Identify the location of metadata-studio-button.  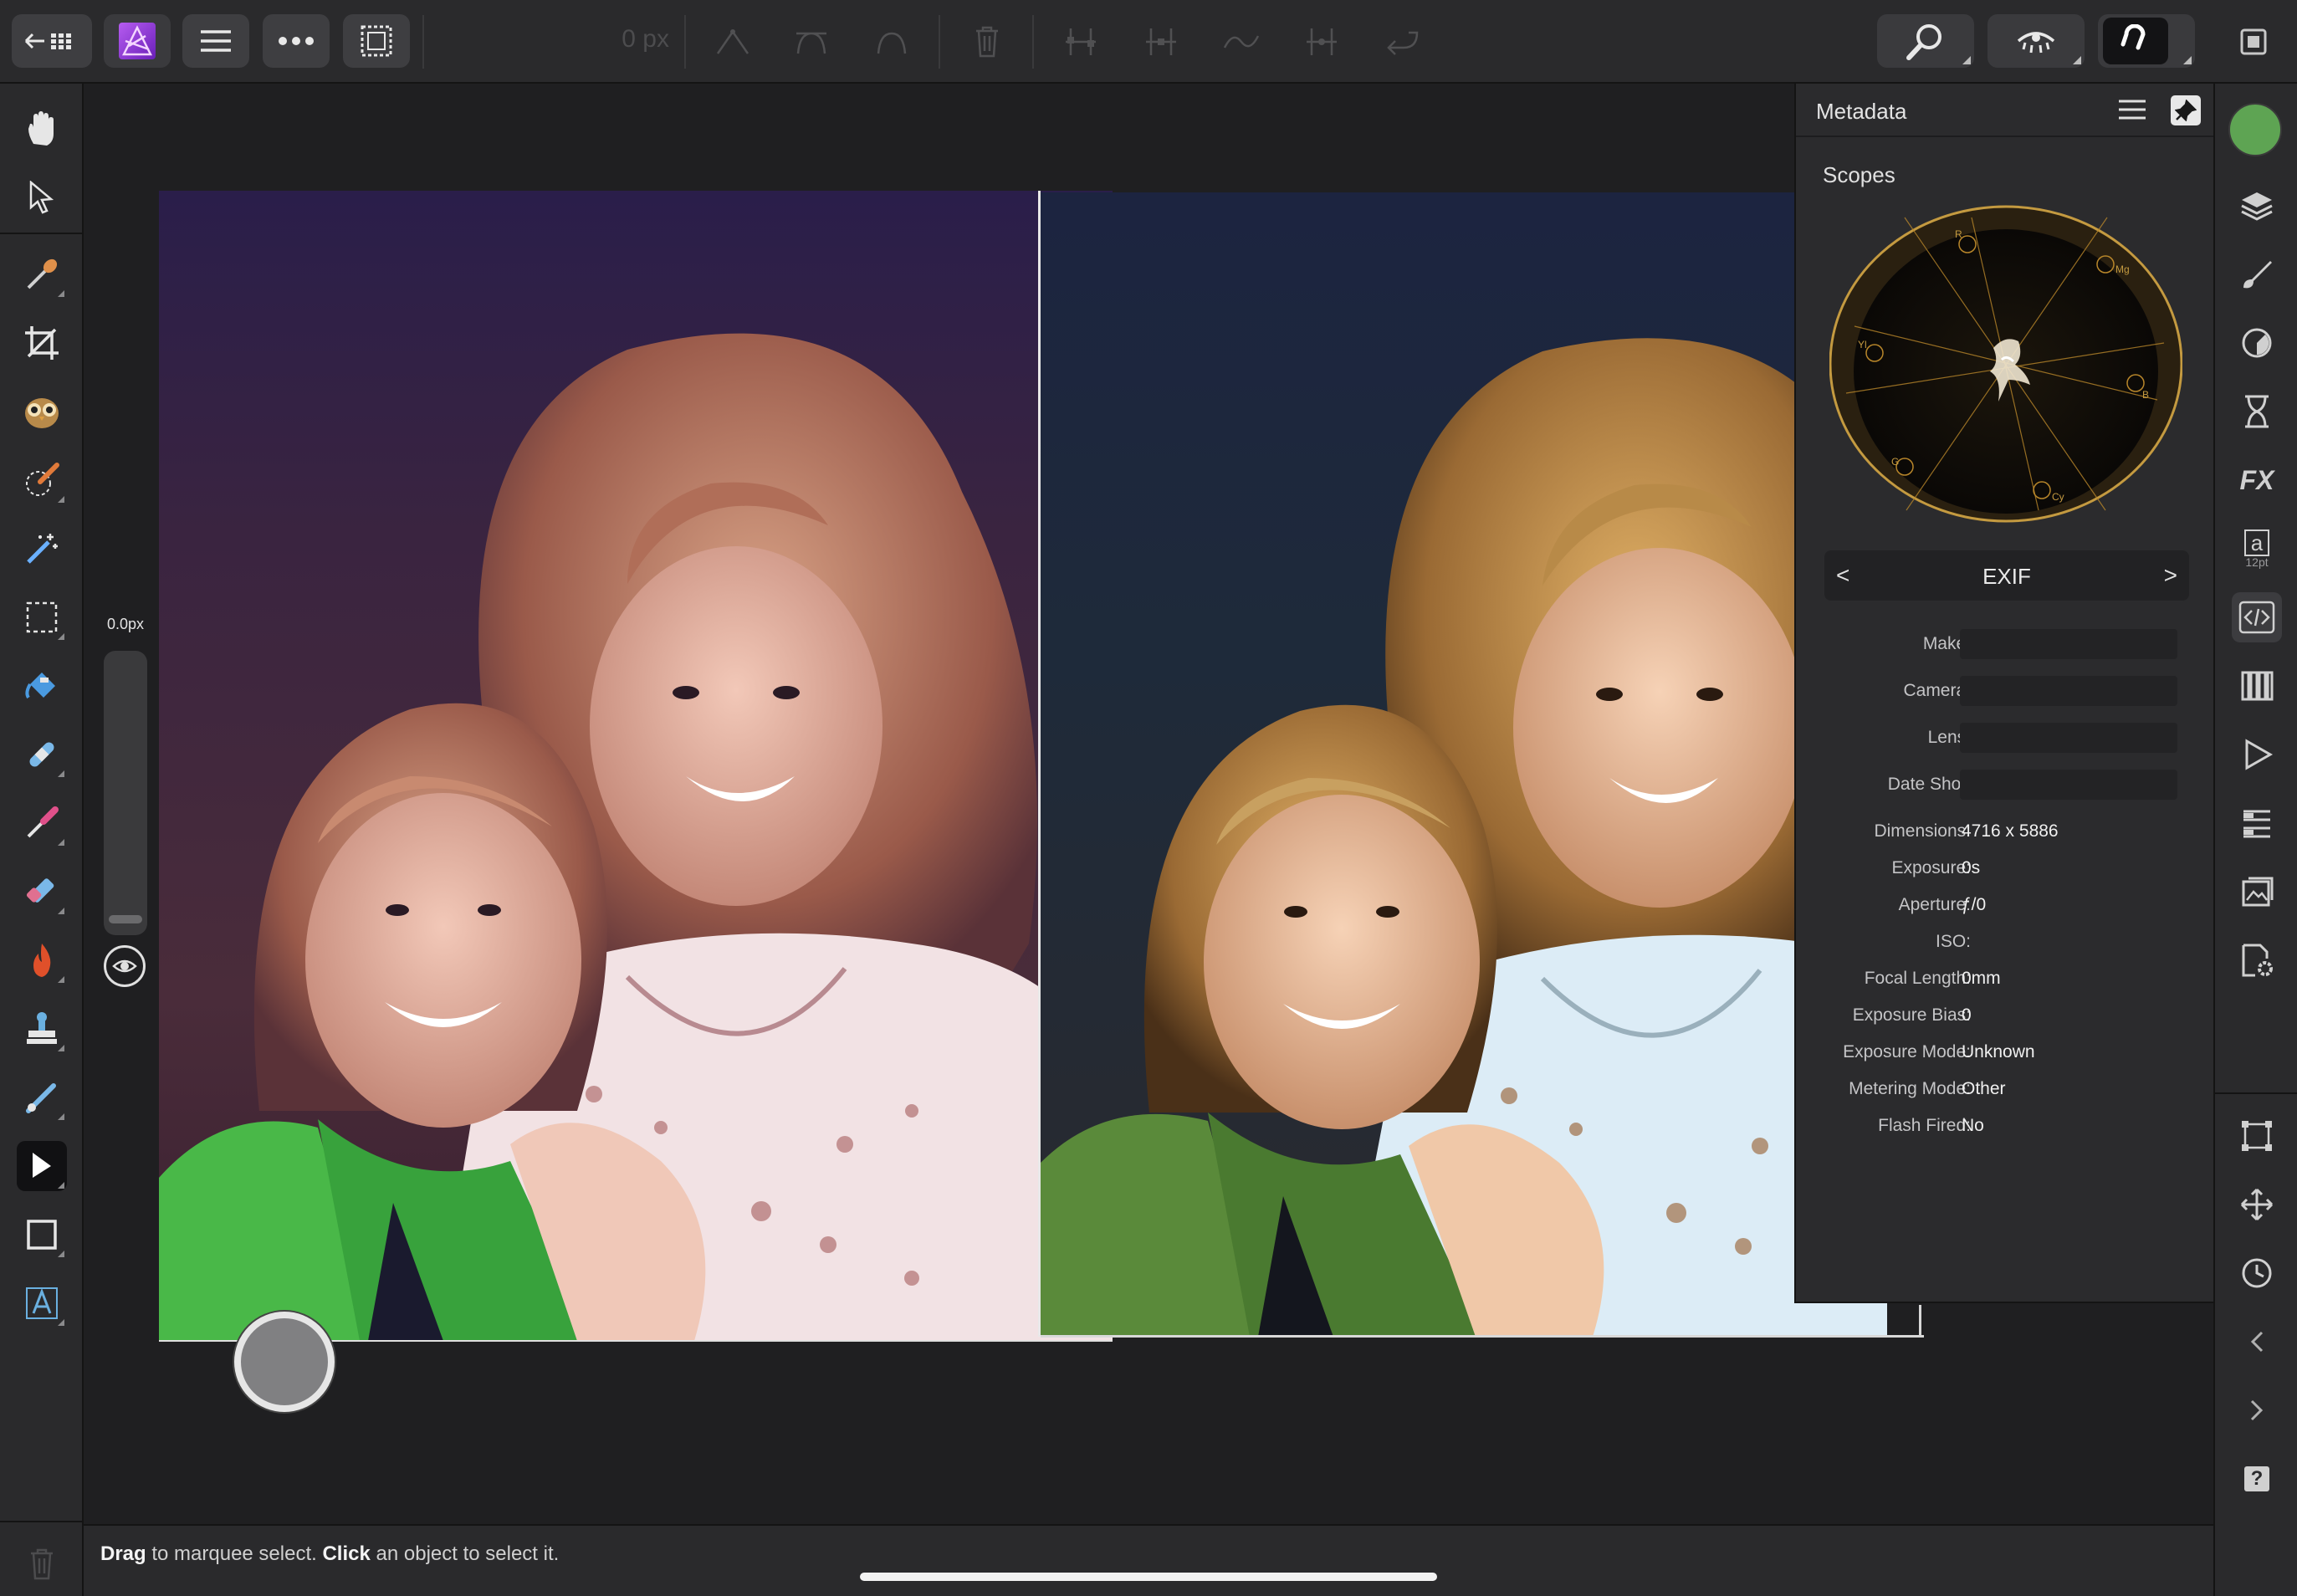
(2257, 617).